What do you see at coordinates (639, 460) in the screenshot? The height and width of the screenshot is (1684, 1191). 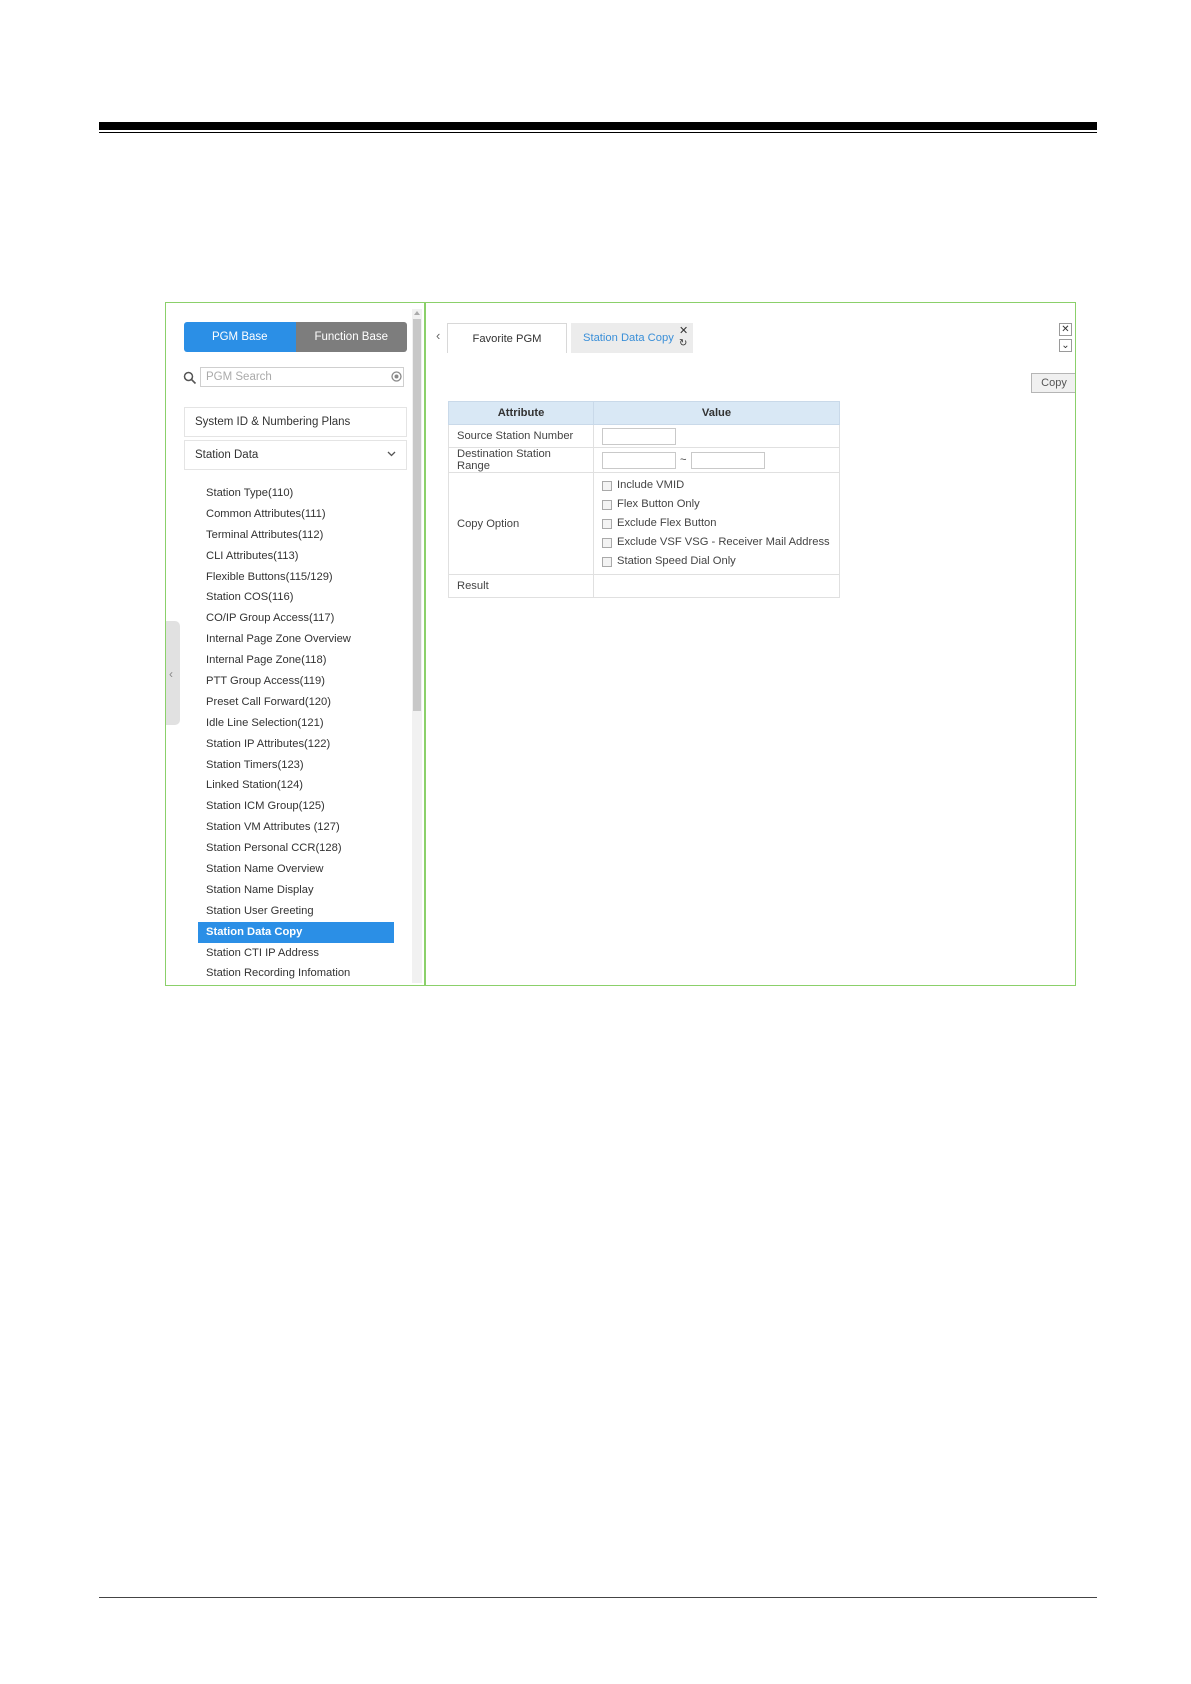 I see `destination-range-start-input` at bounding box center [639, 460].